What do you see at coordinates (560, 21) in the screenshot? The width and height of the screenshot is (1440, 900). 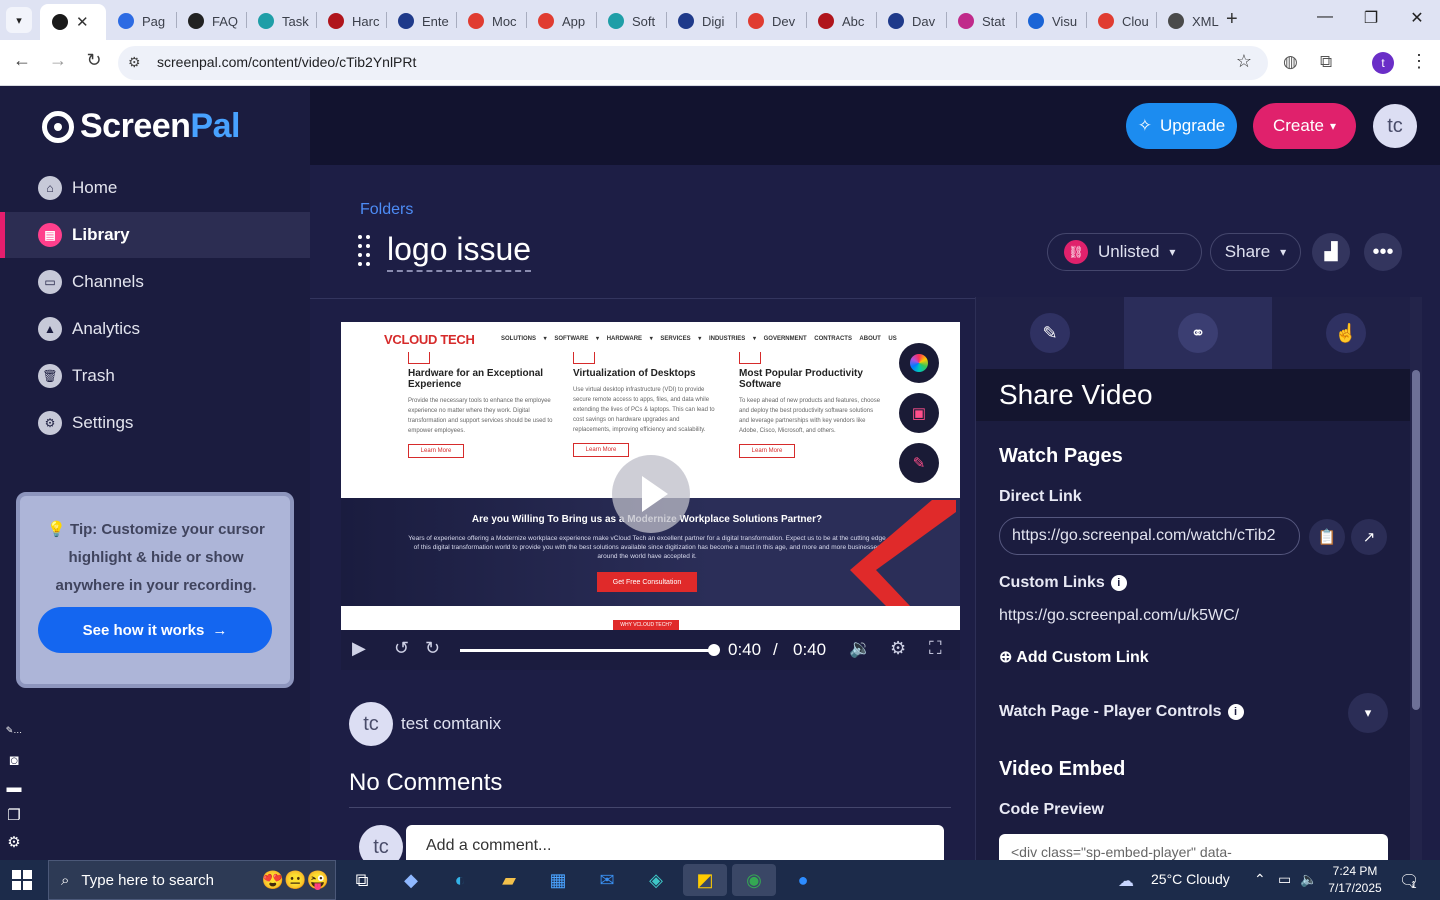 I see `browser-tab: App` at bounding box center [560, 21].